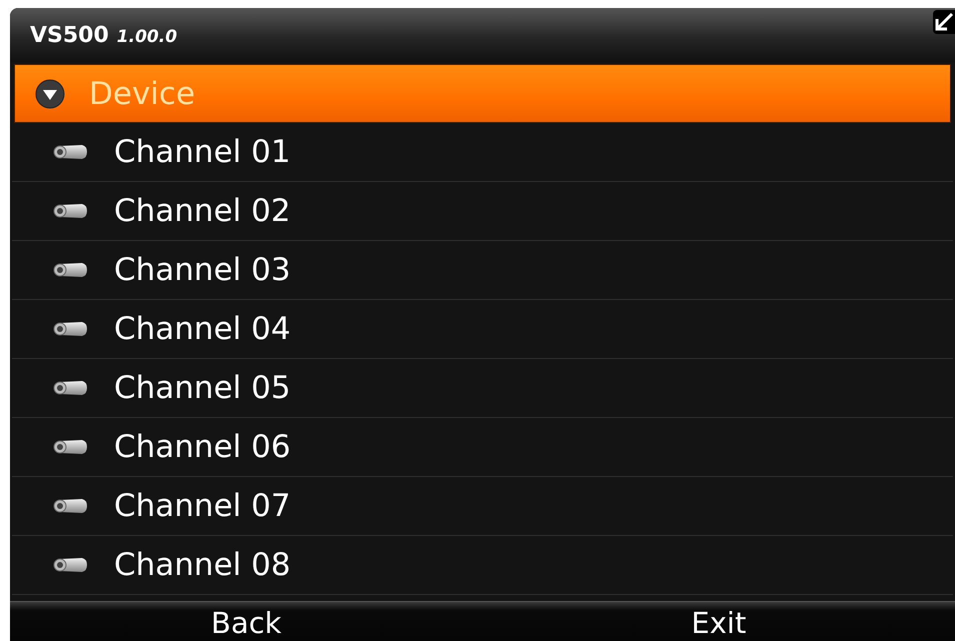 Image resolution: width=955 pixels, height=641 pixels. Describe the element at coordinates (482, 565) in the screenshot. I see `tree-item: Channel 08` at that location.